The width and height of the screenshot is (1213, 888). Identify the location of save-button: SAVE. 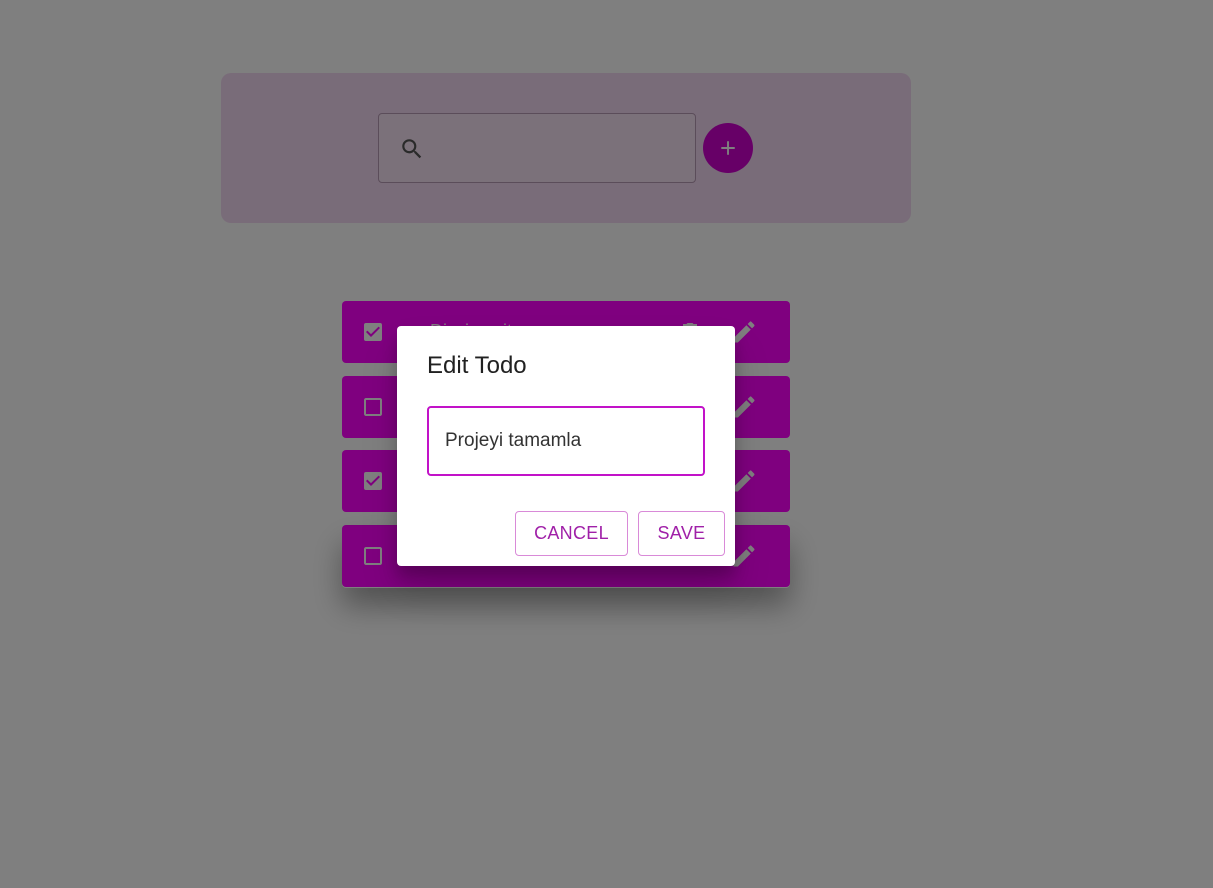
(681, 533).